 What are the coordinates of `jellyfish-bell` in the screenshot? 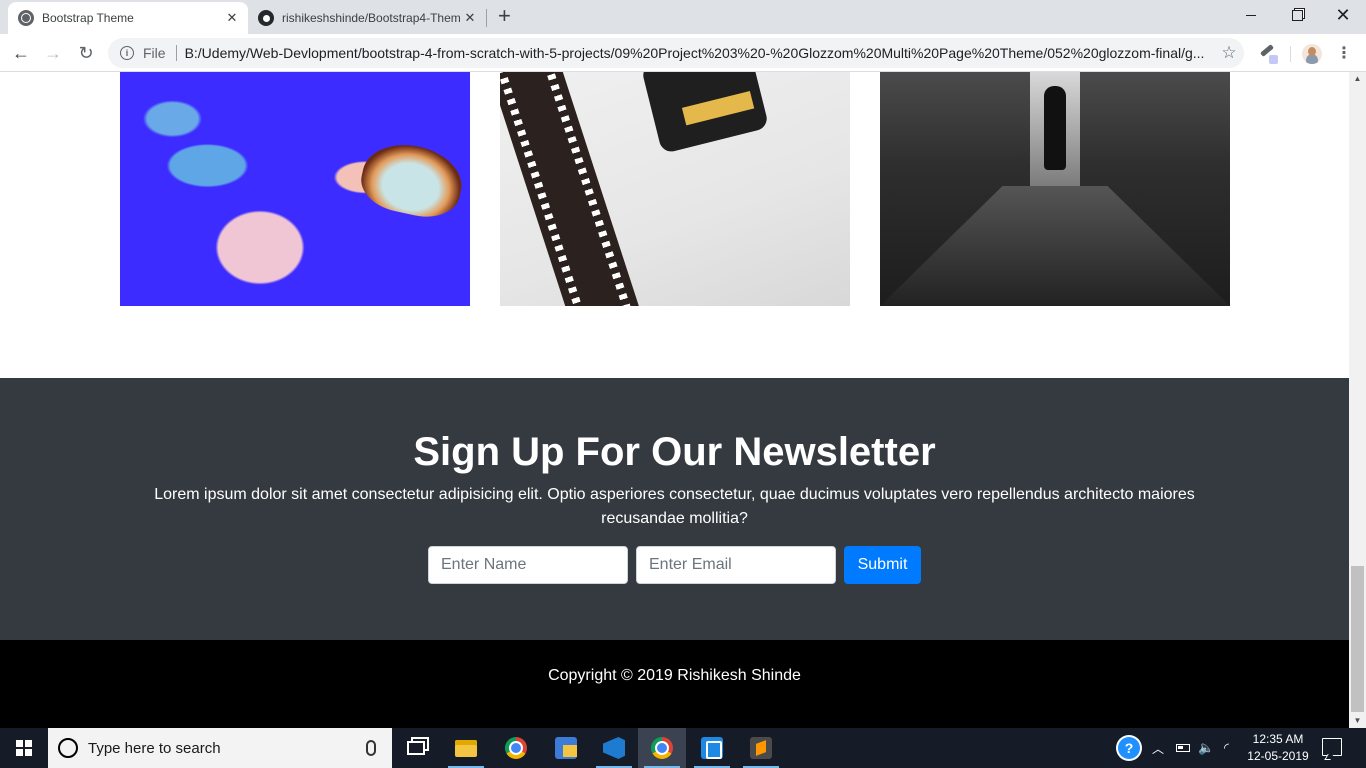 It's located at (412, 180).